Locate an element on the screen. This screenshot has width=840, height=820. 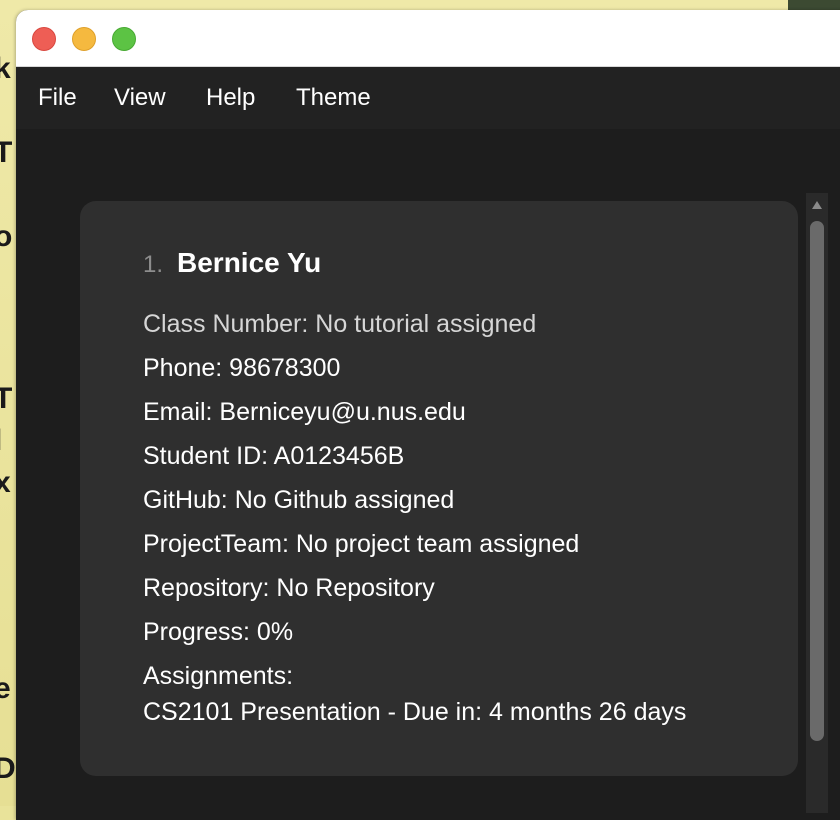
background-window-fragment: D is located at coordinates (8, 768).